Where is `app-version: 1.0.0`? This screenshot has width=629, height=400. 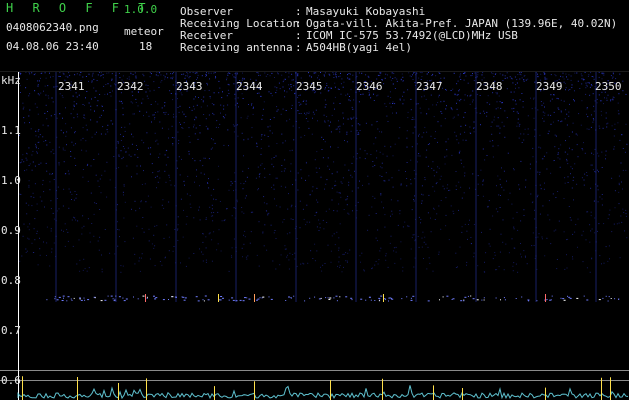
app-version: 1.0.0 is located at coordinates (141, 9).